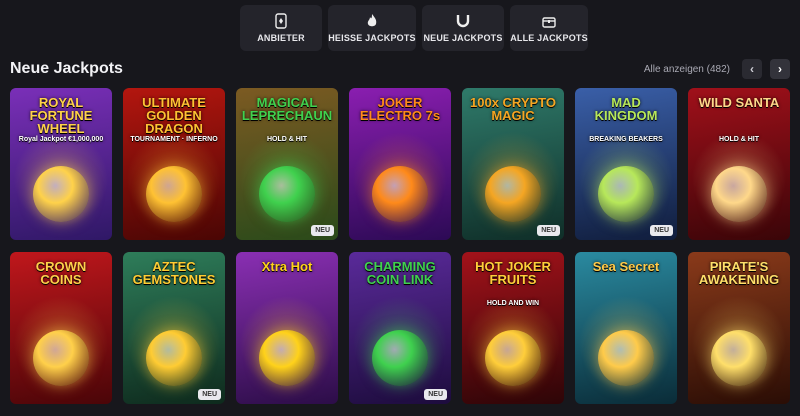 This screenshot has height=416, width=800. Describe the element at coordinates (400, 328) in the screenshot. I see `game-tile: CHARMING COIN LINK NEU` at that location.